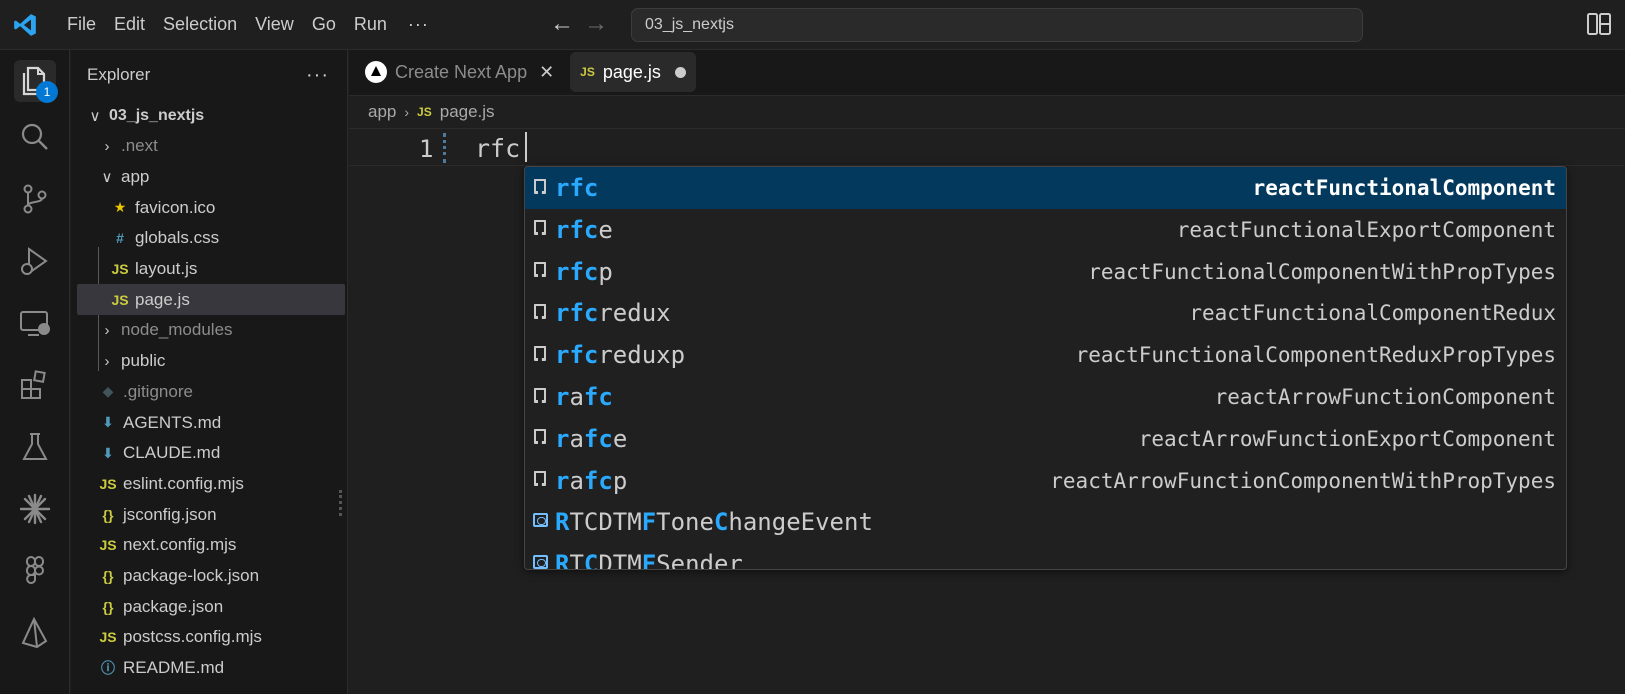 This screenshot has width=1625, height=694. What do you see at coordinates (1045, 313) in the screenshot?
I see `suggestion-item: rfcredux reactFunctionalComponentRedux` at bounding box center [1045, 313].